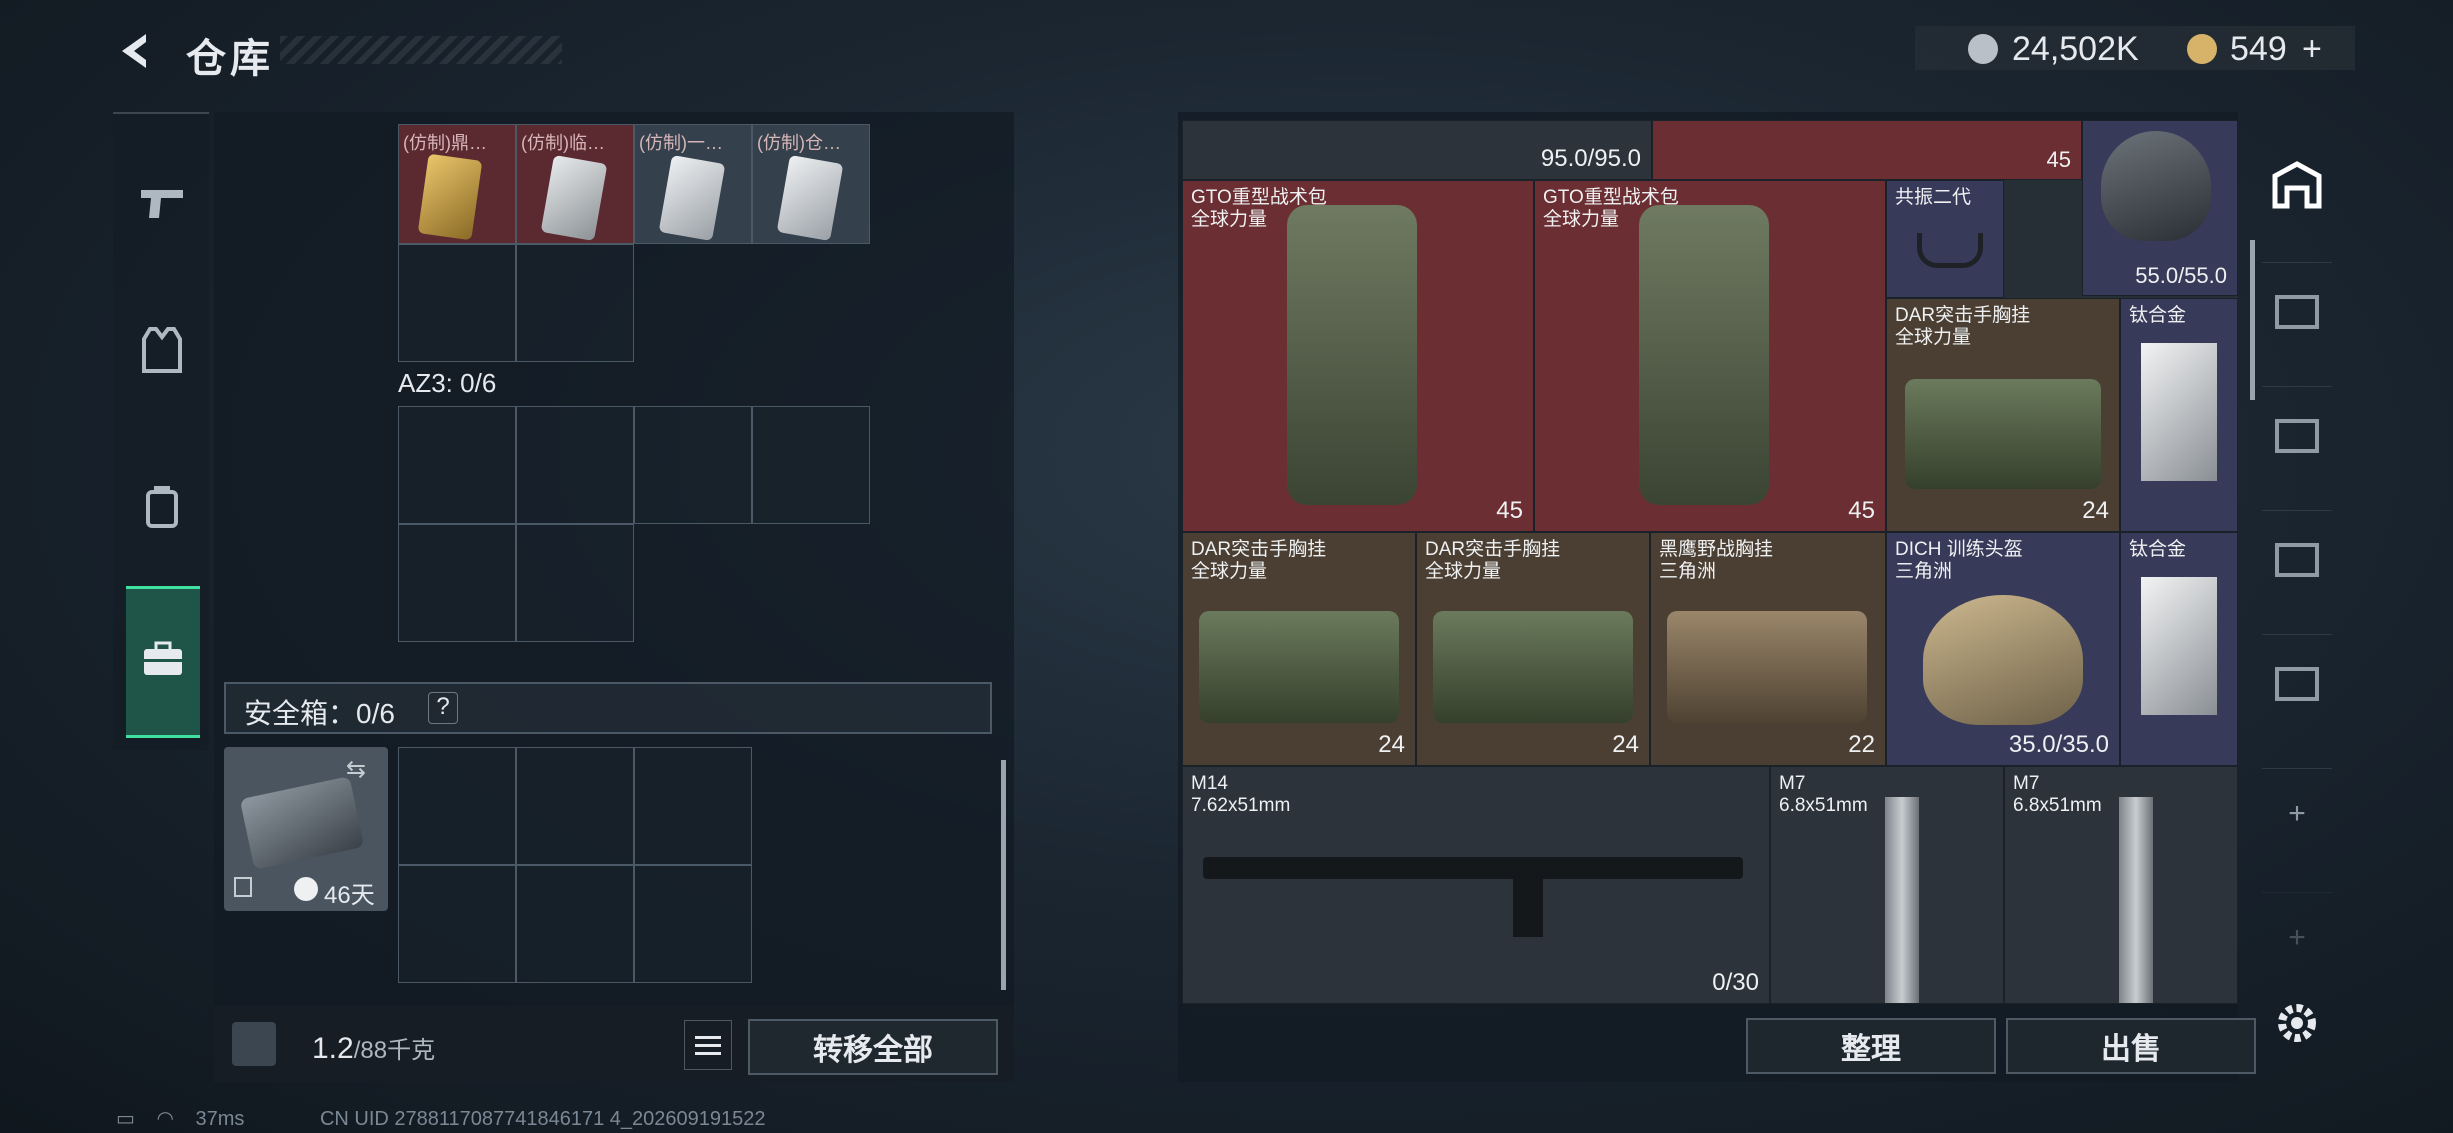 This screenshot has height=1133, width=2453. I want to click on item-value: 35.0/35.0, so click(2058, 744).